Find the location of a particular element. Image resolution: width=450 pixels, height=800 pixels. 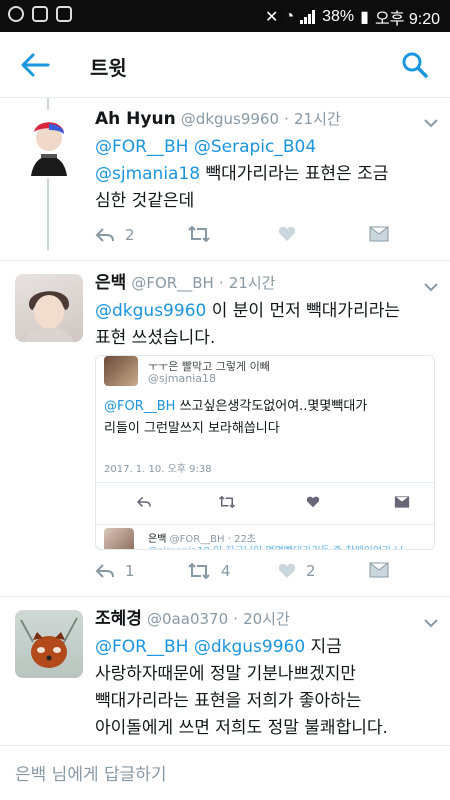

battery-icon: ▮ is located at coordinates (364, 17).